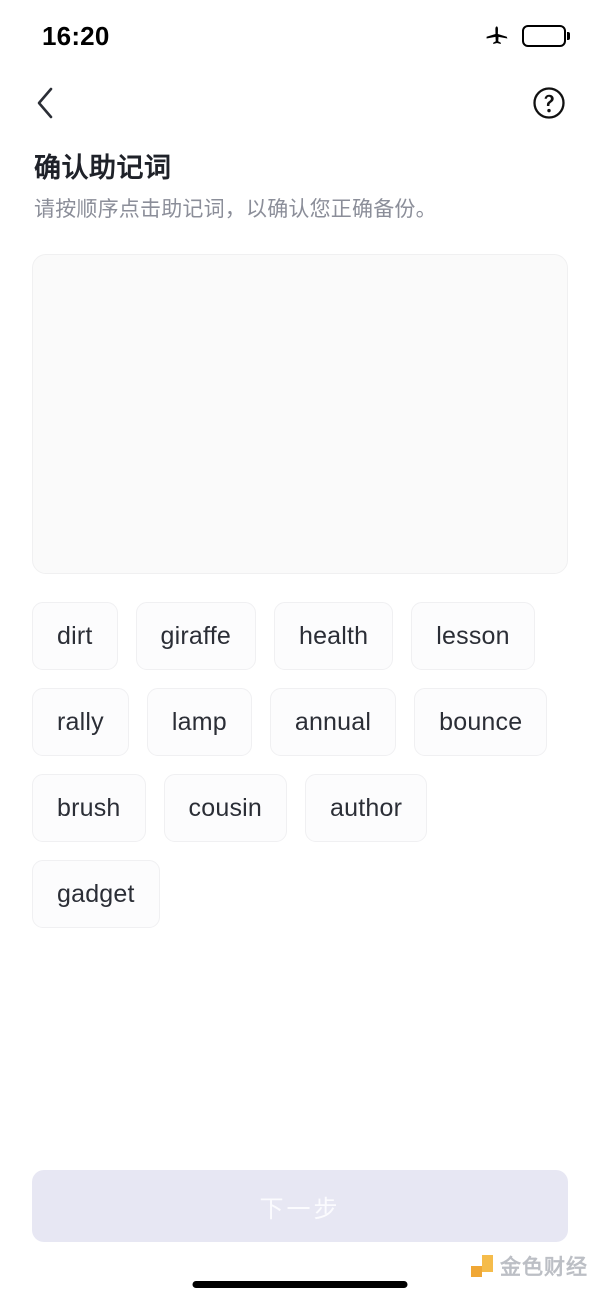  I want to click on watermark-logo-icon, so click(482, 1266).